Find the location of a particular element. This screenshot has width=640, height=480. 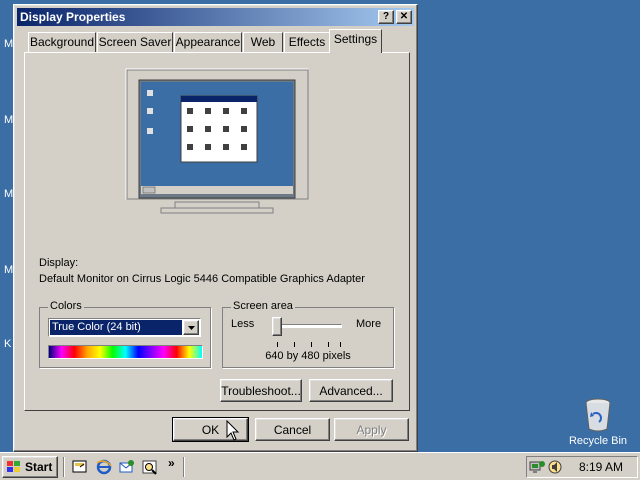

recycle-bin-icon is located at coordinates (598, 415).